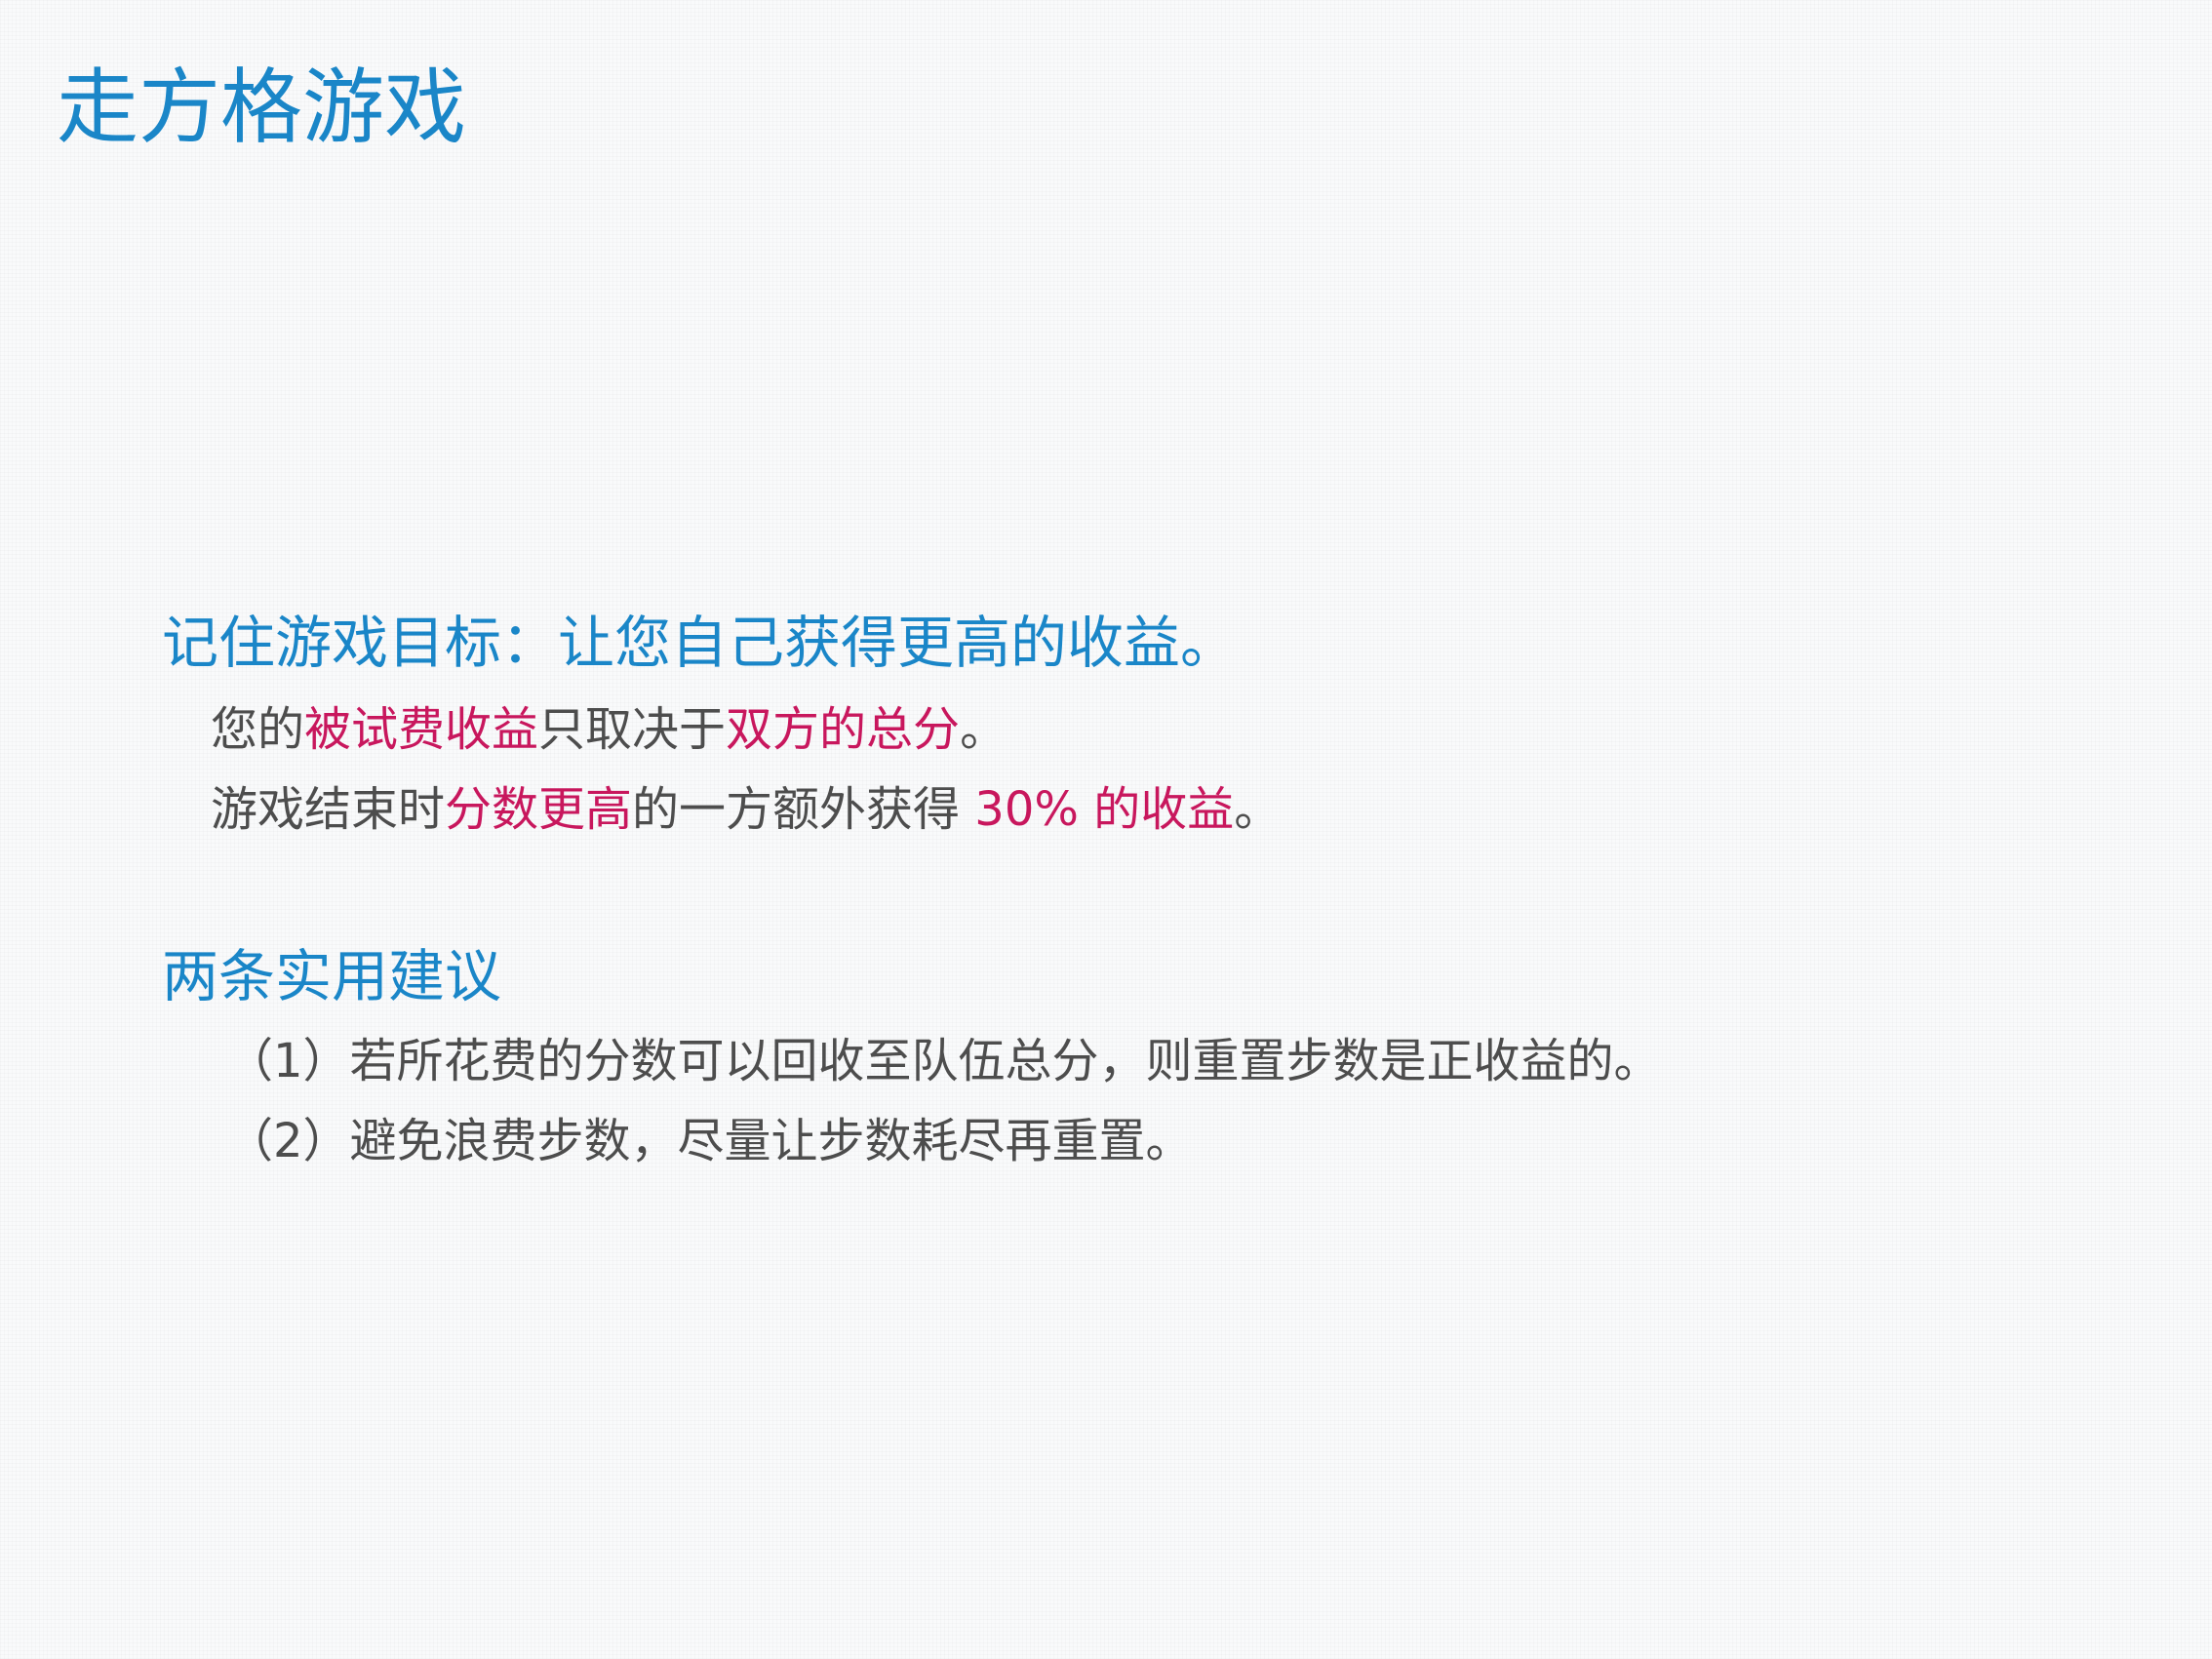  I want to click on goal-line-2: 游戏结束时分数更高的一方额外获得 30% 的收益。, so click(746, 810).